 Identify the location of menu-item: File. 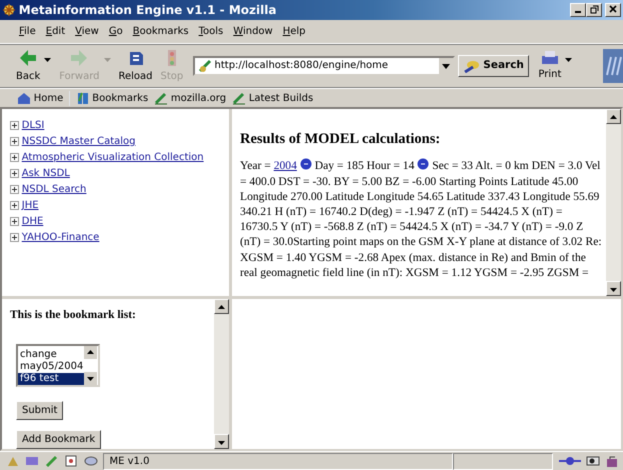
(27, 31).